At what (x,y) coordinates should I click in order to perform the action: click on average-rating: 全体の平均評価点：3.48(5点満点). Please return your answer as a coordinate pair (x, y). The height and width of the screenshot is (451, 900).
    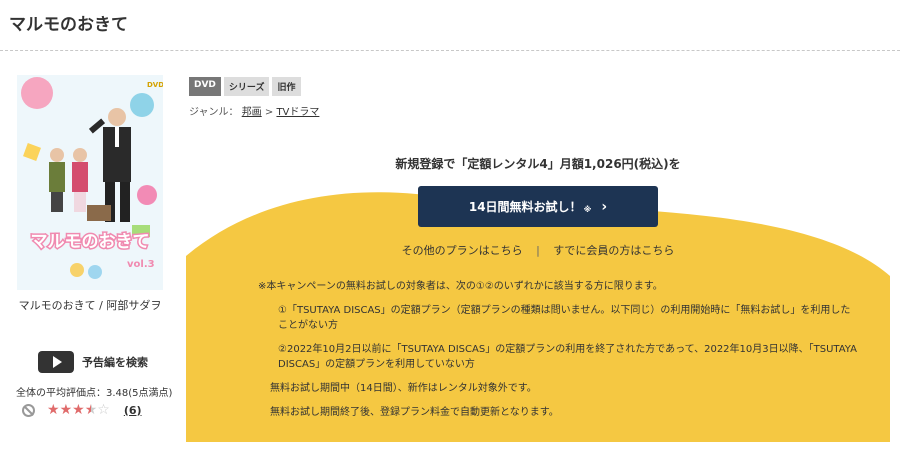
    Looking at the image, I should click on (94, 393).